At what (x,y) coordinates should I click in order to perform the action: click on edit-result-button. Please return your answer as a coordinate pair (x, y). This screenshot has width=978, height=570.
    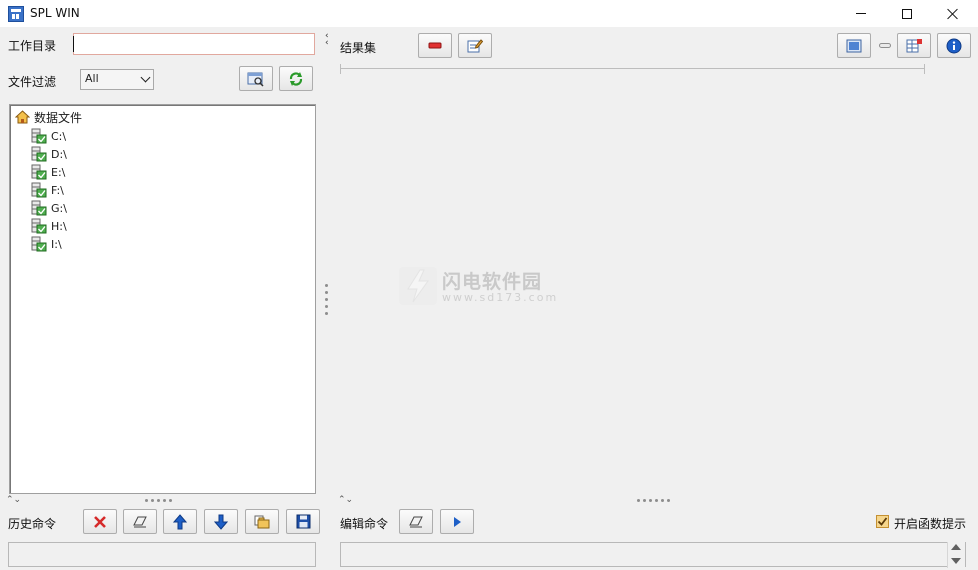
    Looking at the image, I should click on (475, 45).